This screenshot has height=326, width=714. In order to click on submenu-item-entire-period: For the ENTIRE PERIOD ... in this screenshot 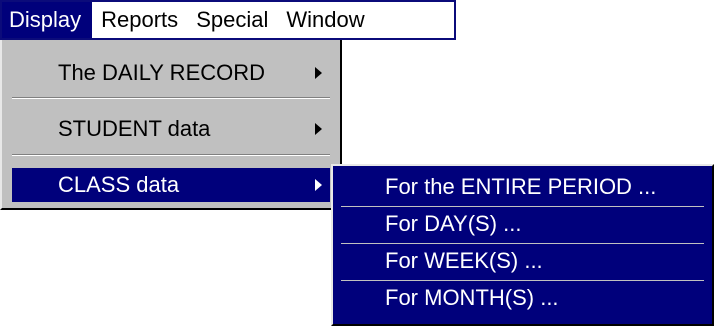, I will do `click(522, 187)`.